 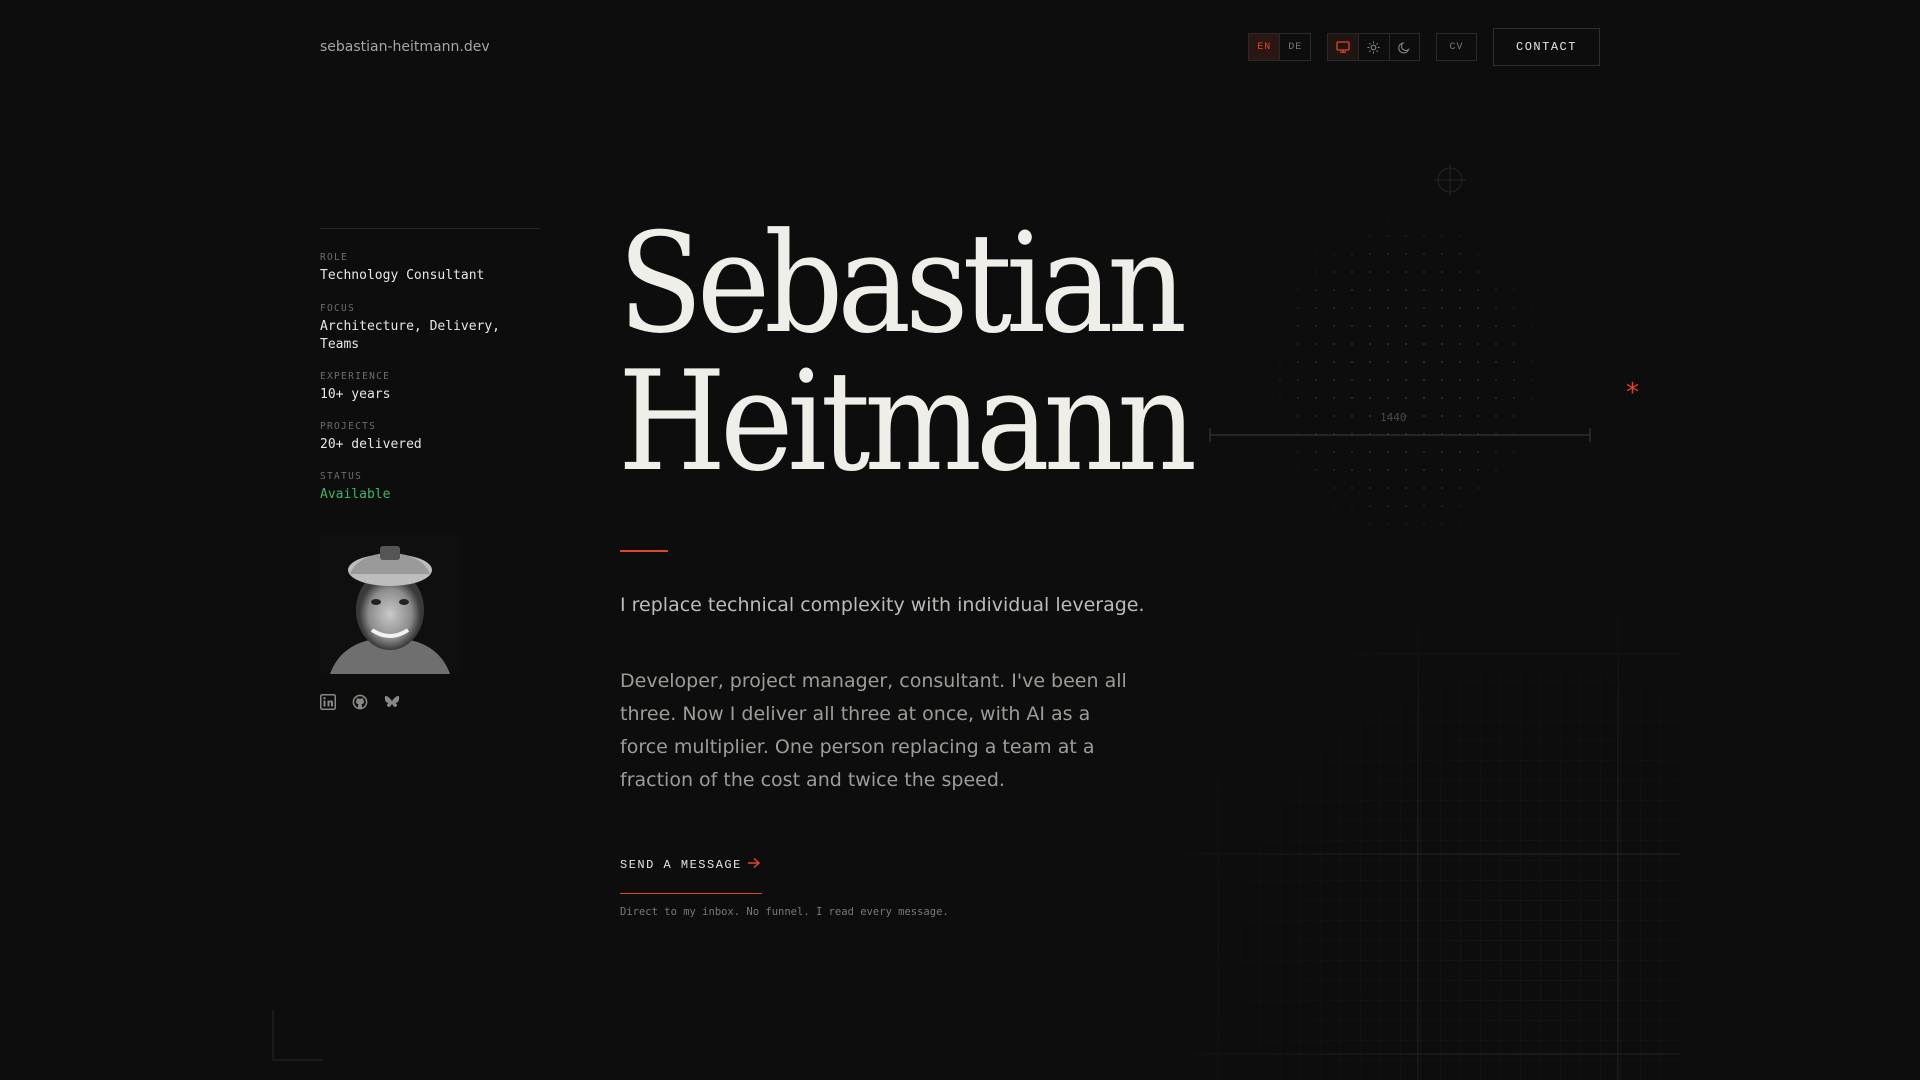 I want to click on cv-button-group: CV, so click(x=1456, y=47).